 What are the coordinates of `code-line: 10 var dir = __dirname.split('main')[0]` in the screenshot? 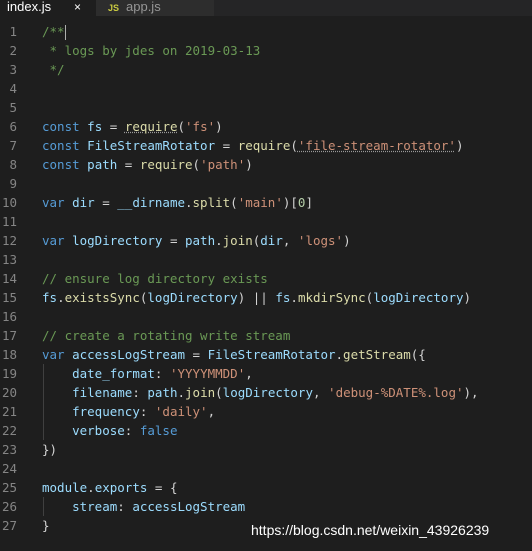 It's located at (266, 202).